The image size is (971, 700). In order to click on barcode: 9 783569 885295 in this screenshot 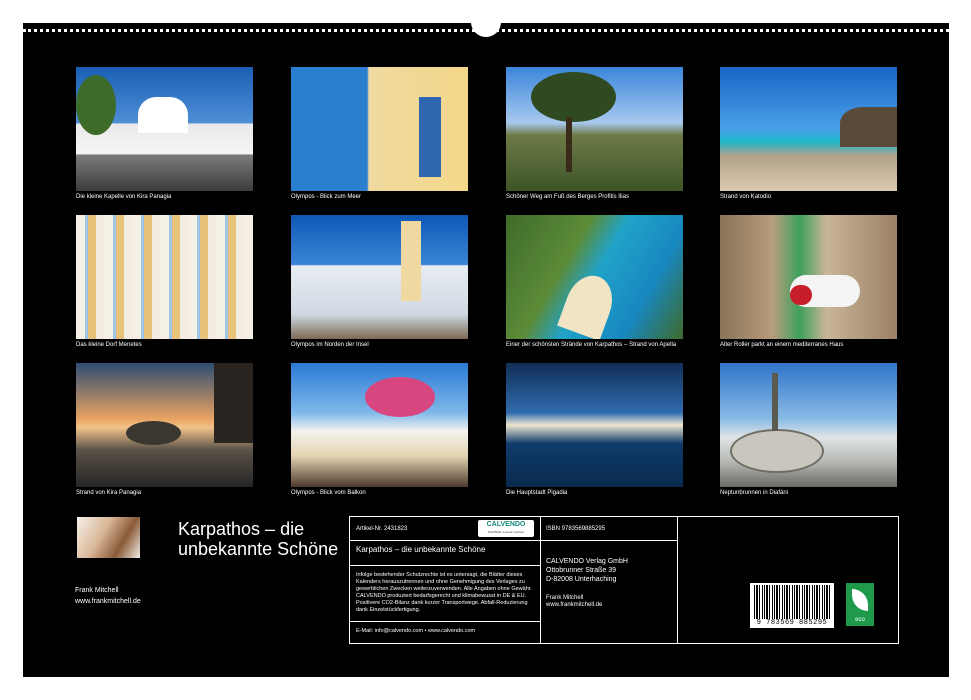, I will do `click(792, 605)`.